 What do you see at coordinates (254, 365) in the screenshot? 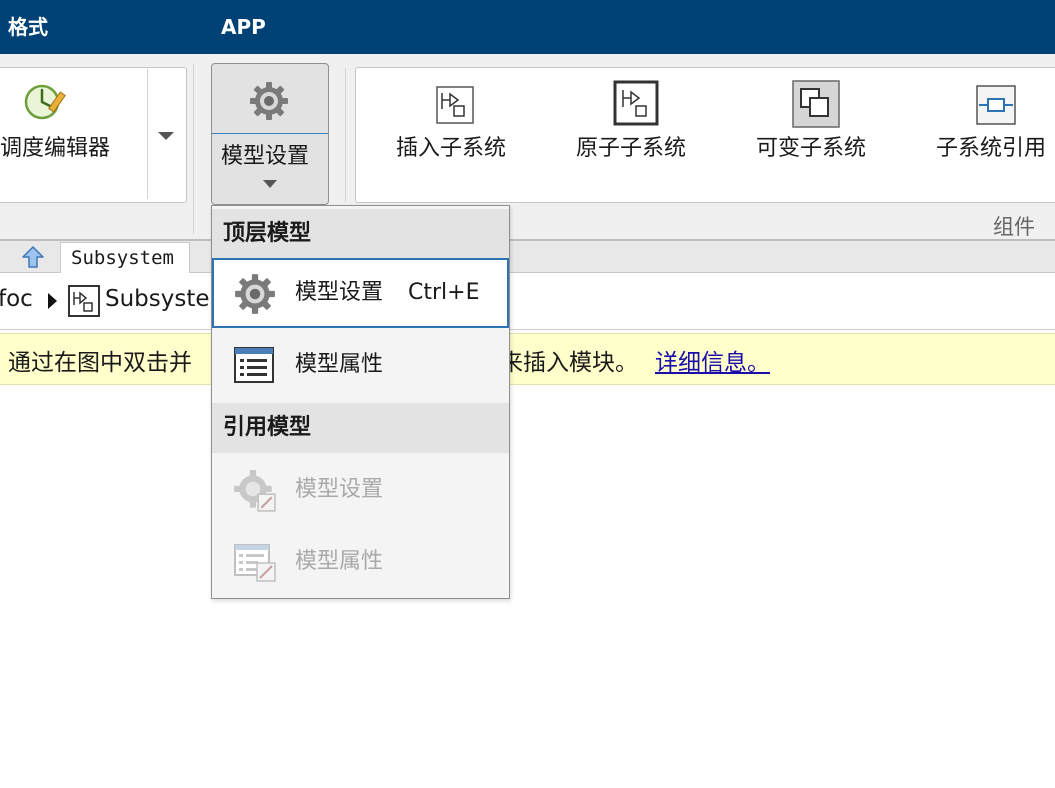
I see `model-properties-icon` at bounding box center [254, 365].